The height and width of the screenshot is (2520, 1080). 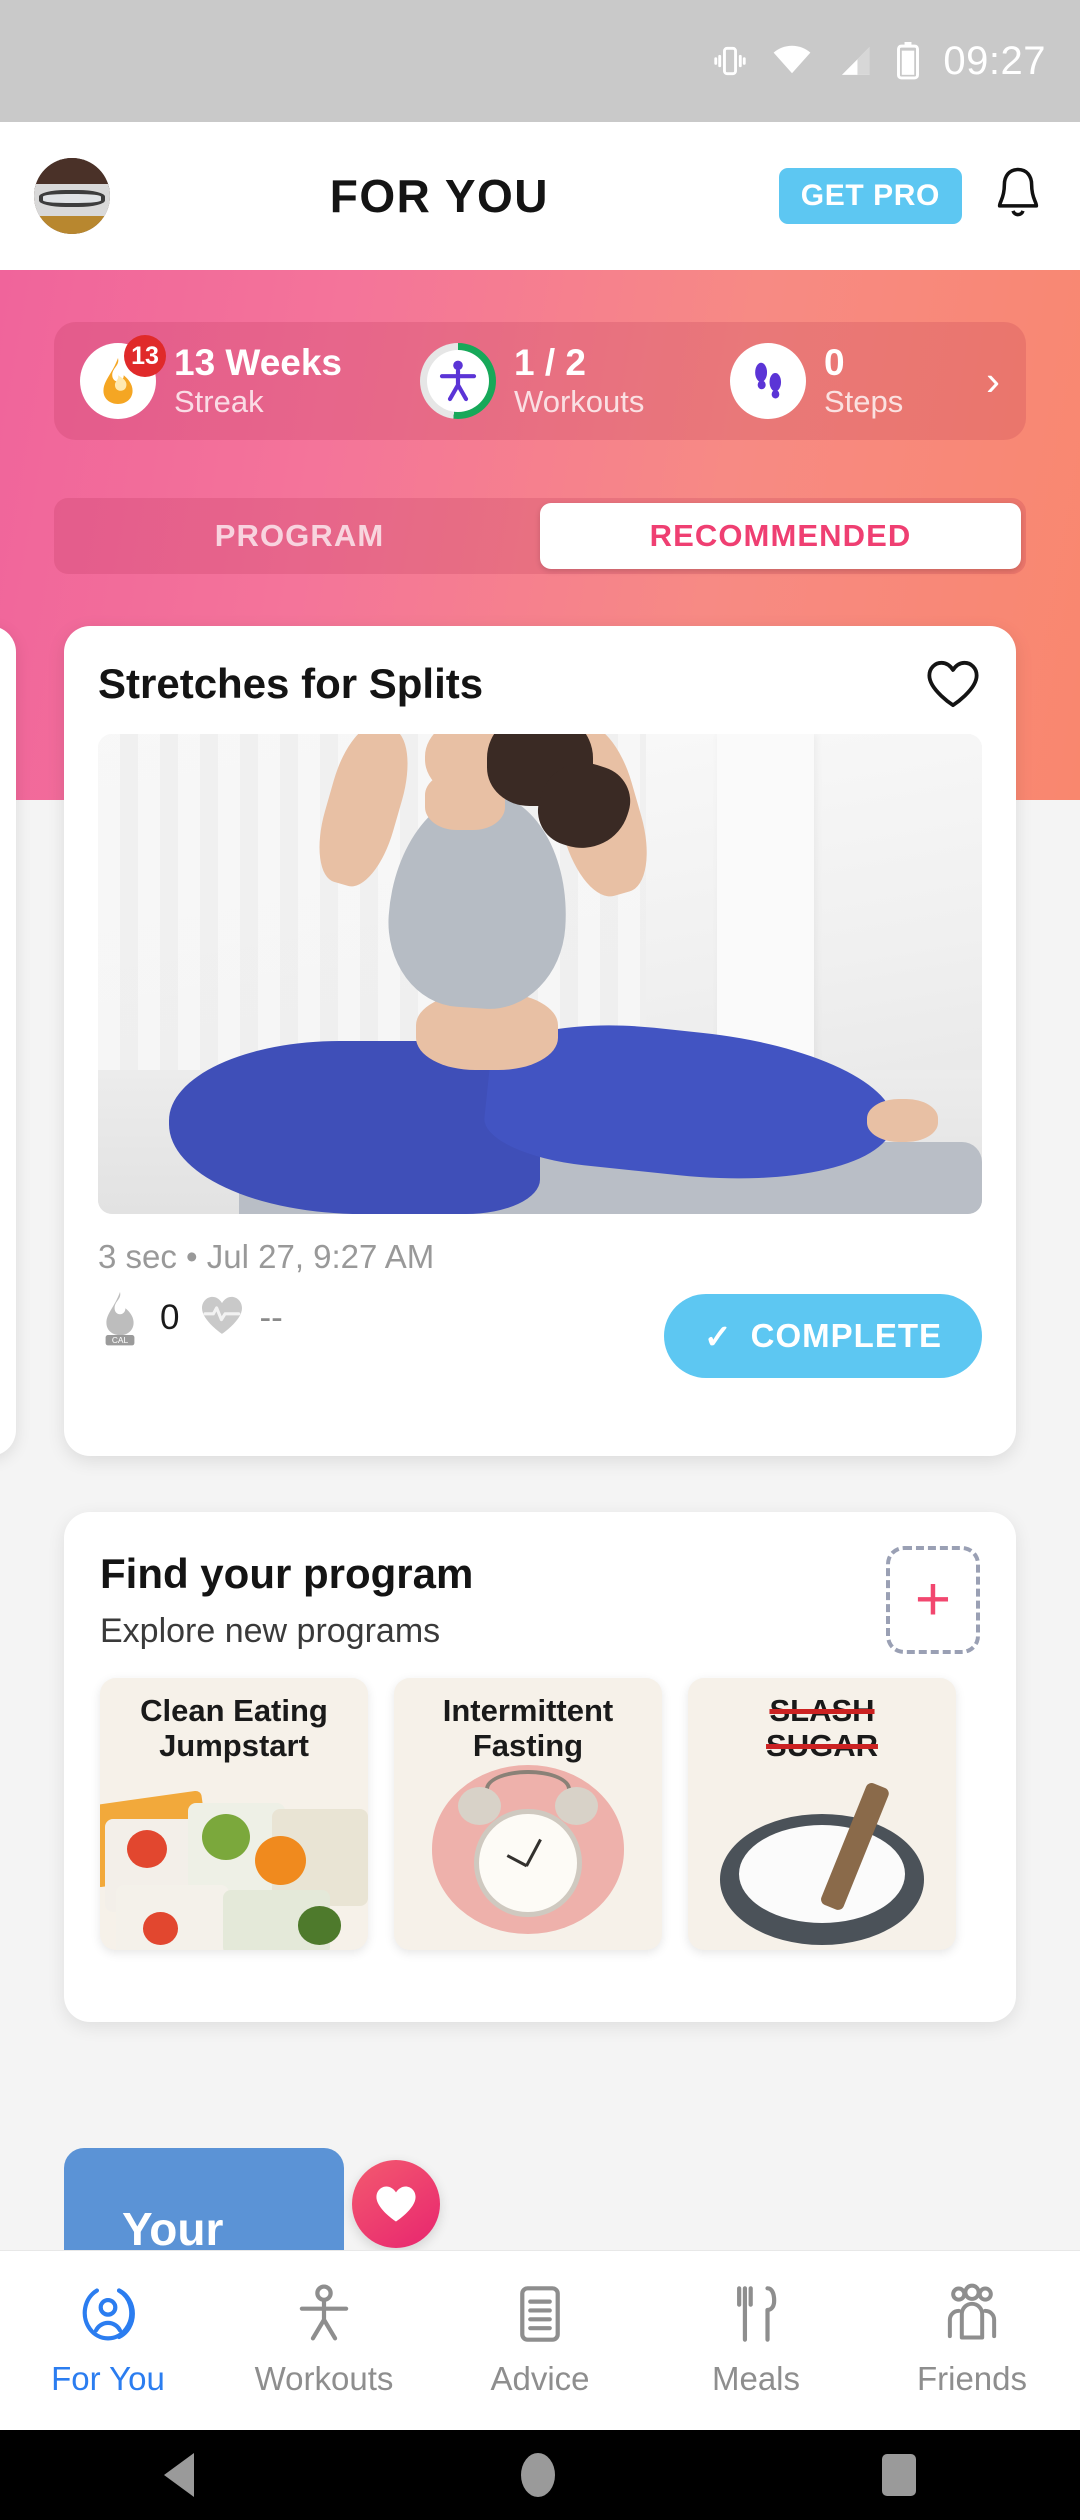 I want to click on workout-meta: 3 sec • Jul 27, 9:27 AM, so click(x=266, y=1256).